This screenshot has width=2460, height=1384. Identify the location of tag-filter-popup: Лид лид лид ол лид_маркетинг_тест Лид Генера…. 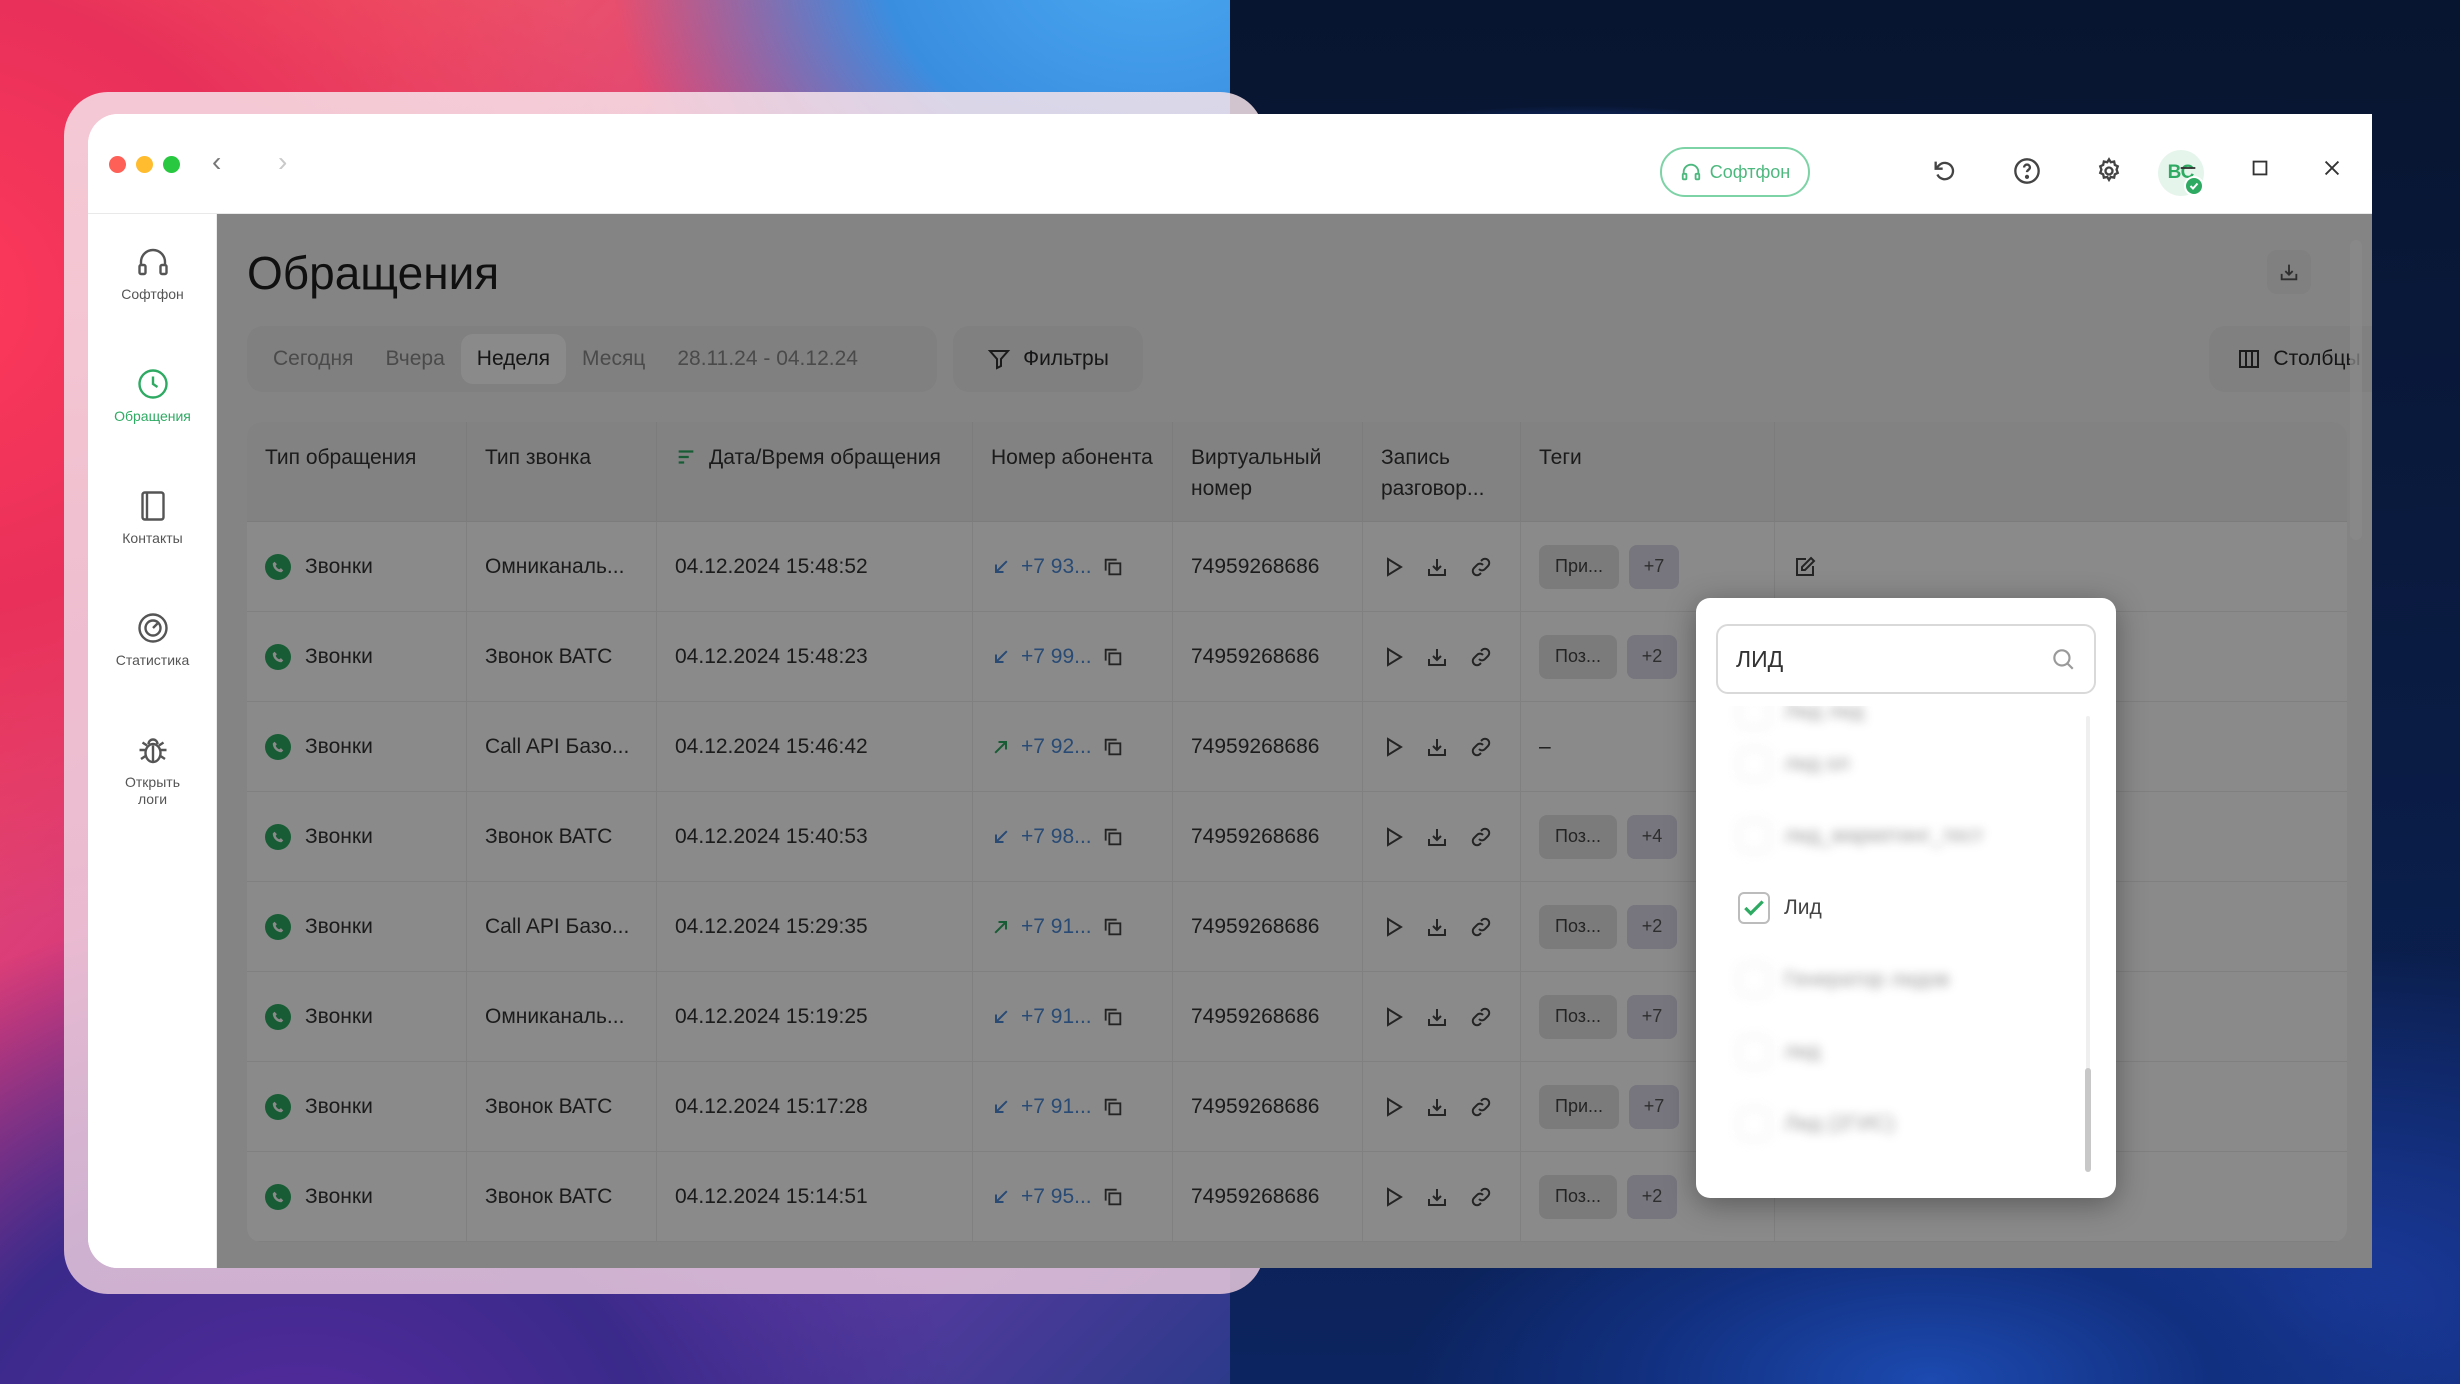
(1906, 898).